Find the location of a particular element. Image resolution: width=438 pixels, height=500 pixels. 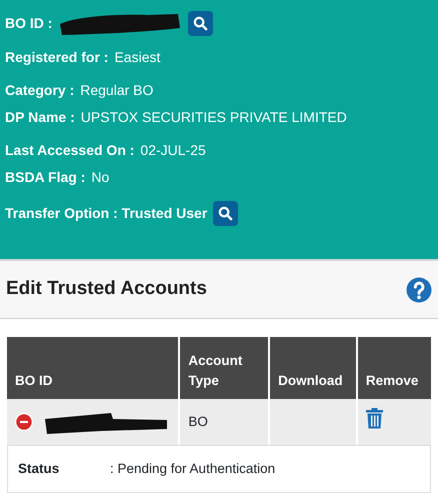

column-header: BO ID is located at coordinates (92, 368).